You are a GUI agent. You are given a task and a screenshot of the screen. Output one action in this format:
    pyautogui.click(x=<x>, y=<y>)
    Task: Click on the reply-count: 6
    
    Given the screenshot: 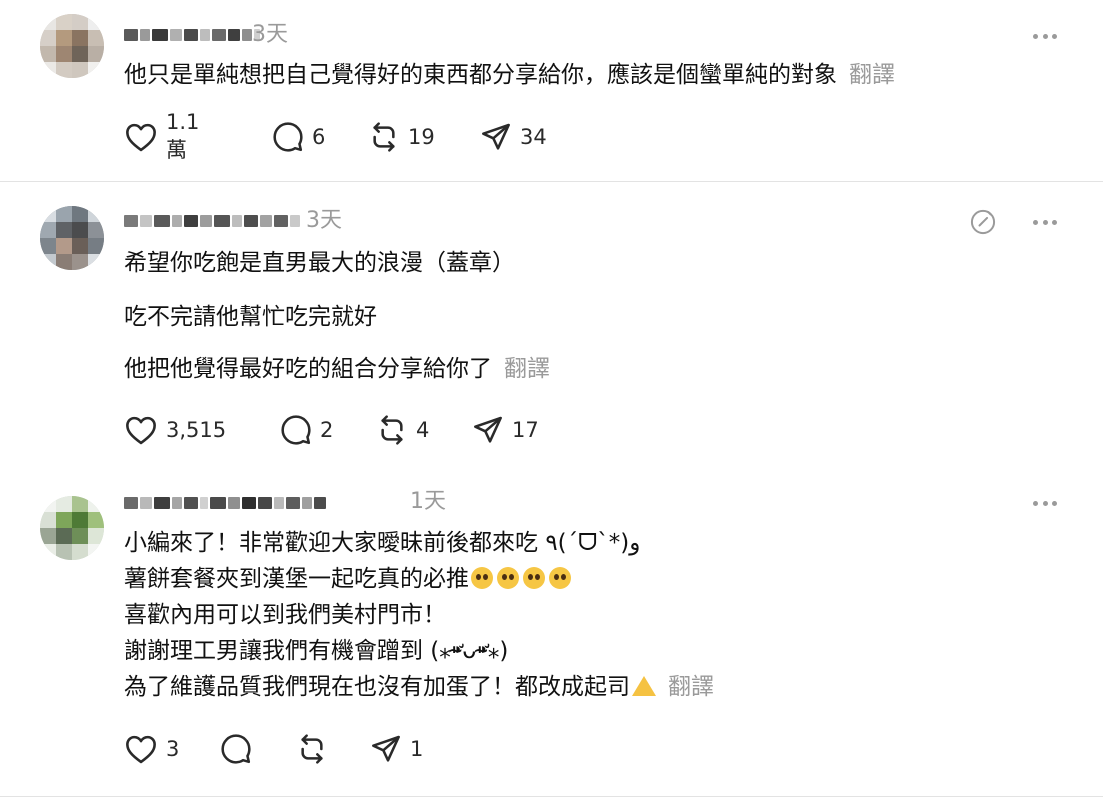 What is the action you would take?
    pyautogui.click(x=319, y=137)
    